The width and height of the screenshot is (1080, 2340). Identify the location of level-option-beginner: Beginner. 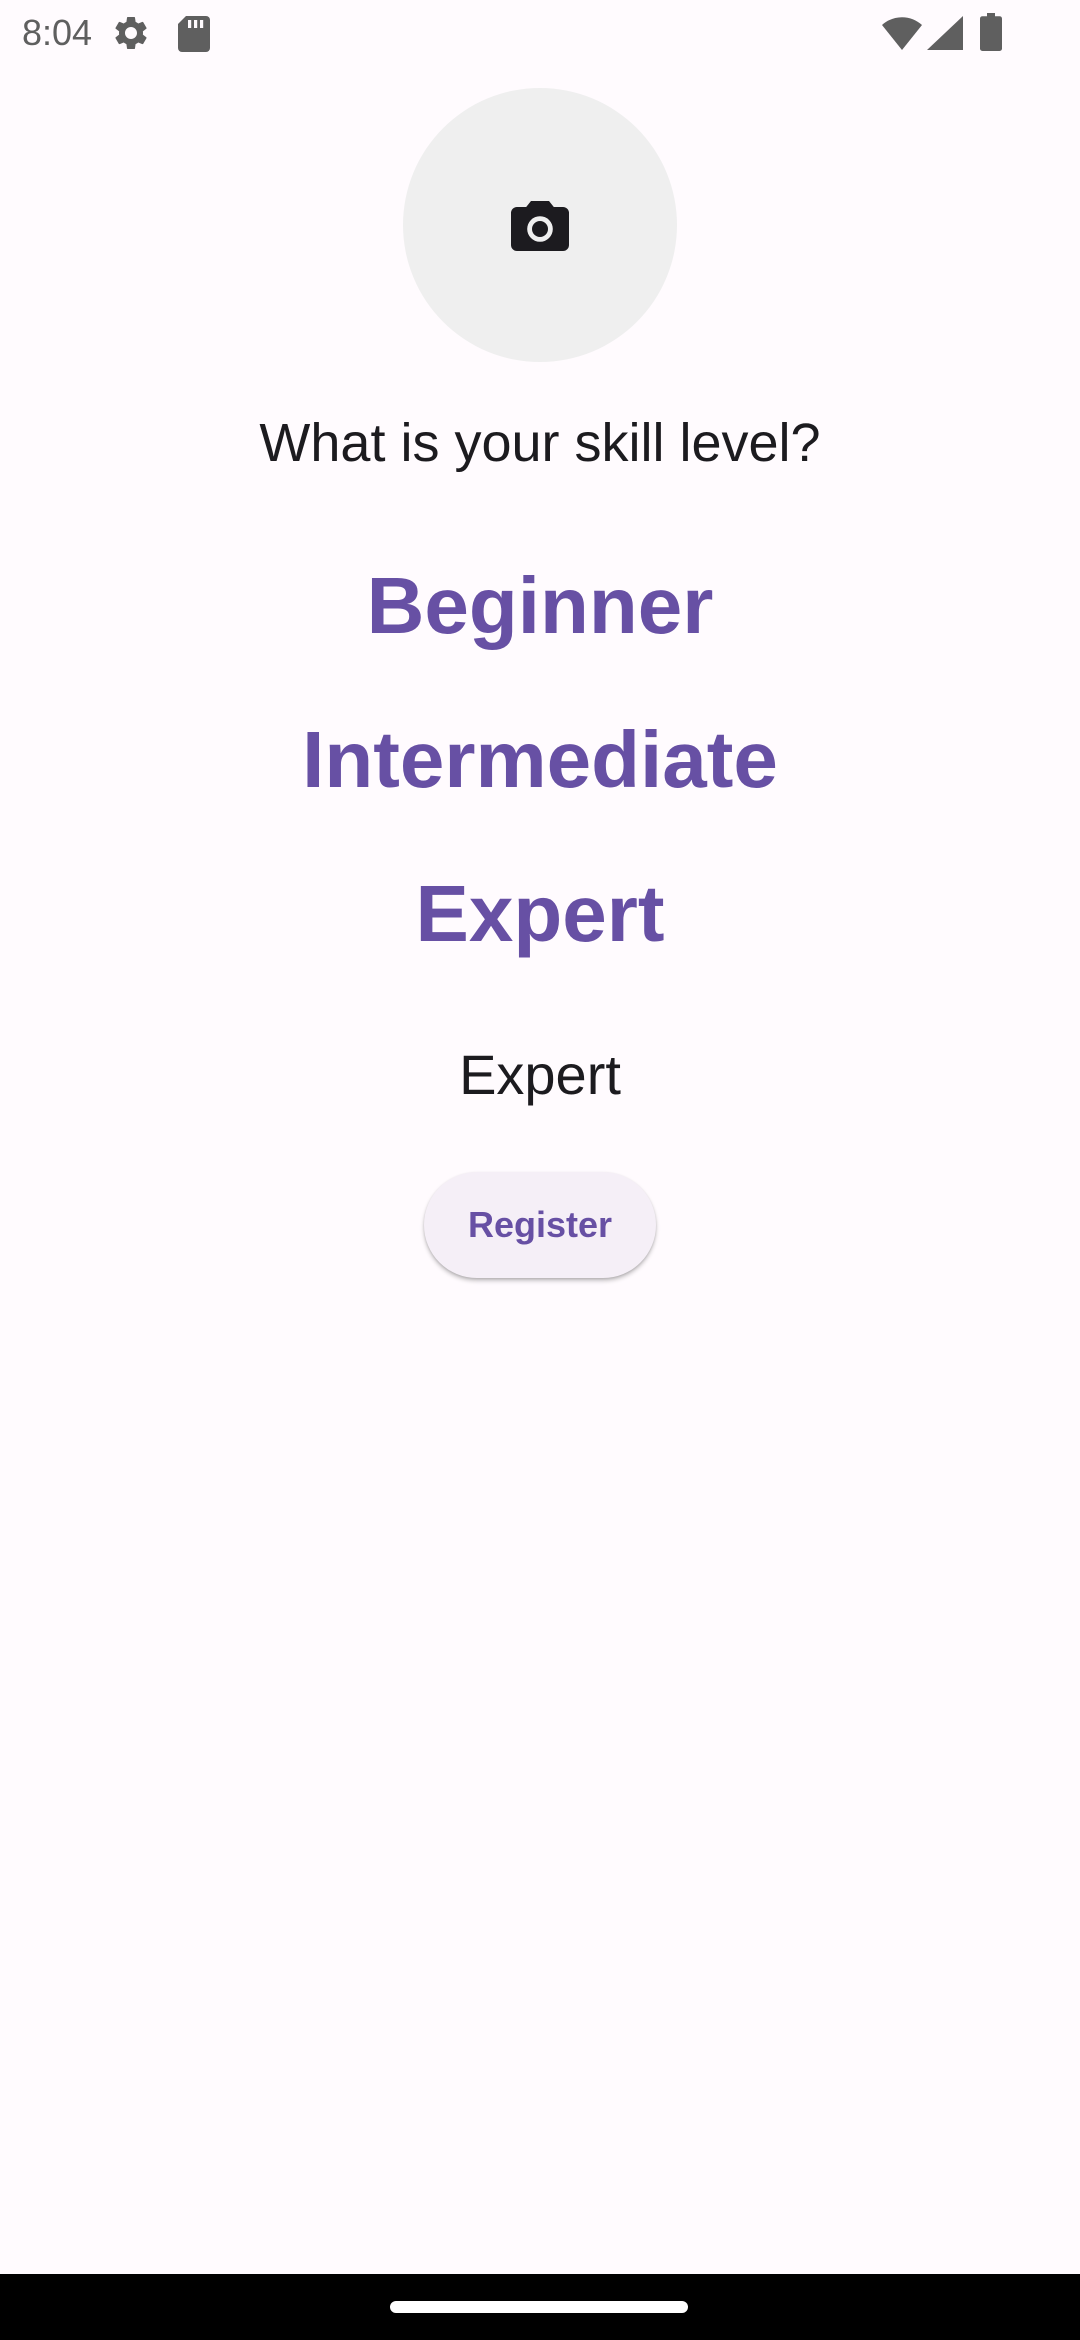
(540, 606).